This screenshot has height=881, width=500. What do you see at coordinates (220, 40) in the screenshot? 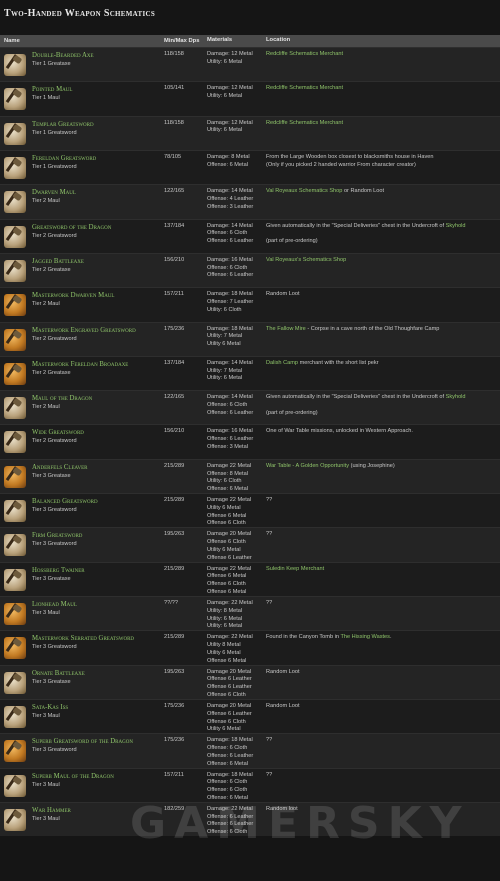
I see `header-materials: Materials` at bounding box center [220, 40].